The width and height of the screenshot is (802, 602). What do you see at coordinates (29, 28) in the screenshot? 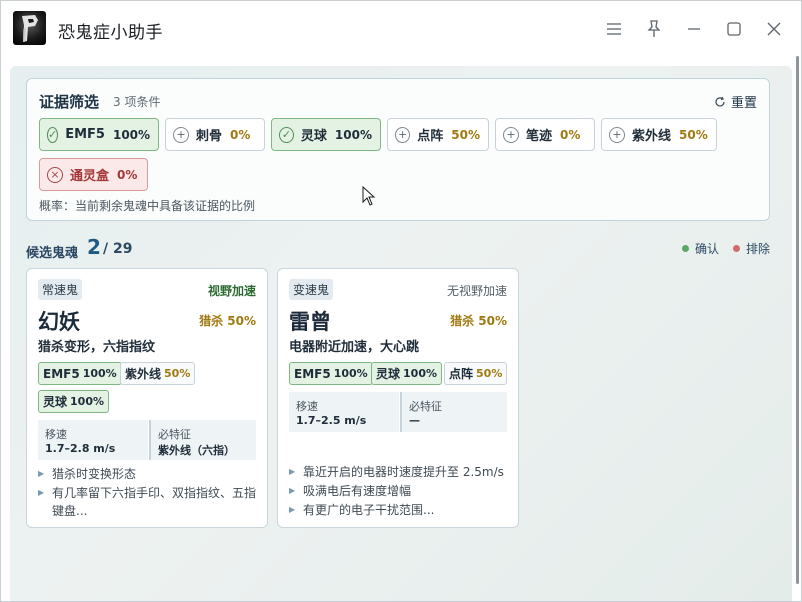
I see `app-logo-icon` at bounding box center [29, 28].